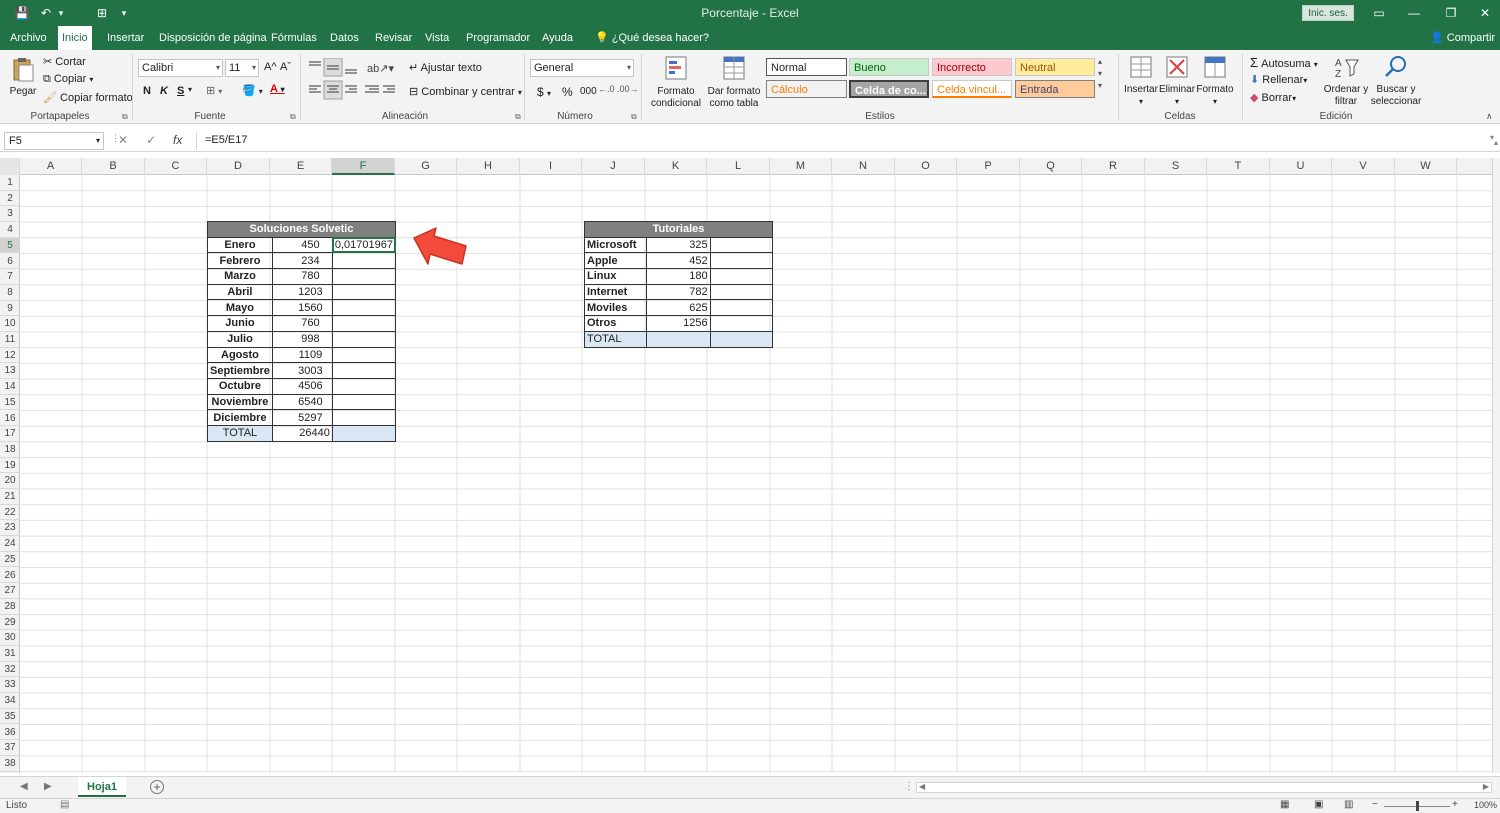  What do you see at coordinates (498, 38) in the screenshot?
I see `tab-programador: Programador` at bounding box center [498, 38].